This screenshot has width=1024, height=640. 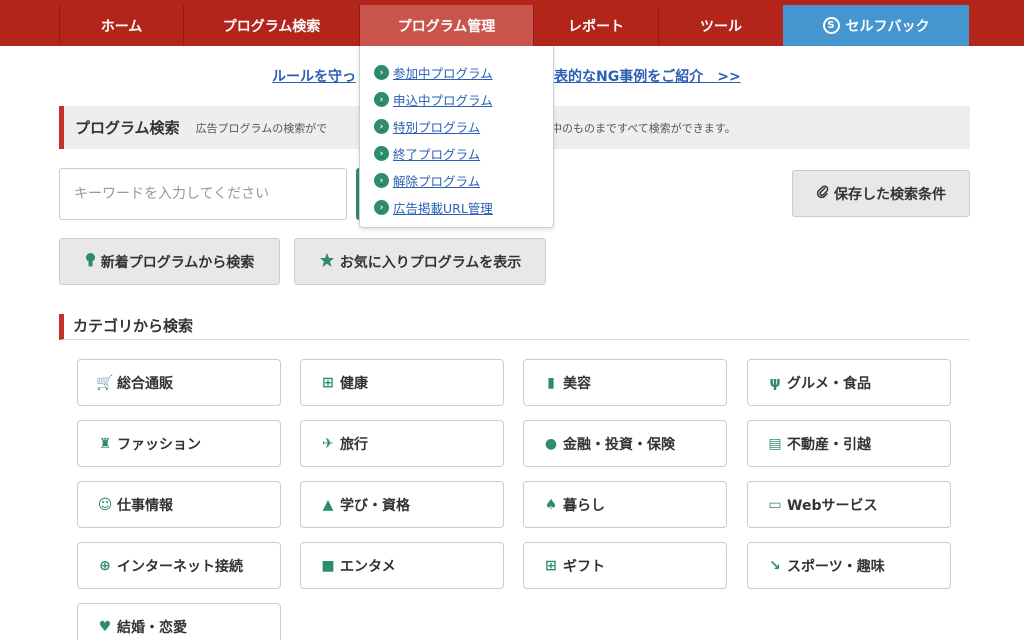 I want to click on dropdown-item-ad-url: › 広告掲載URL管理, so click(x=463, y=207).